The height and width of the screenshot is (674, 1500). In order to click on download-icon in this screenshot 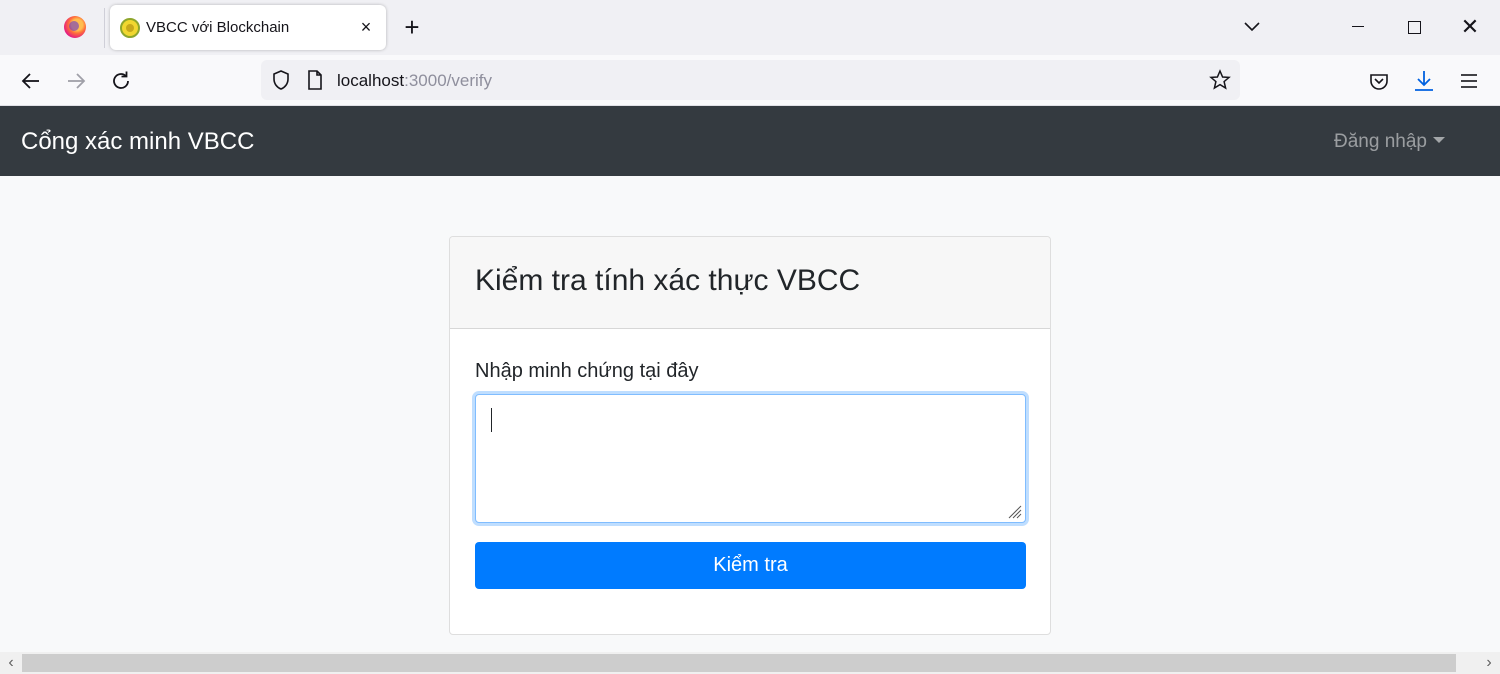, I will do `click(1424, 81)`.